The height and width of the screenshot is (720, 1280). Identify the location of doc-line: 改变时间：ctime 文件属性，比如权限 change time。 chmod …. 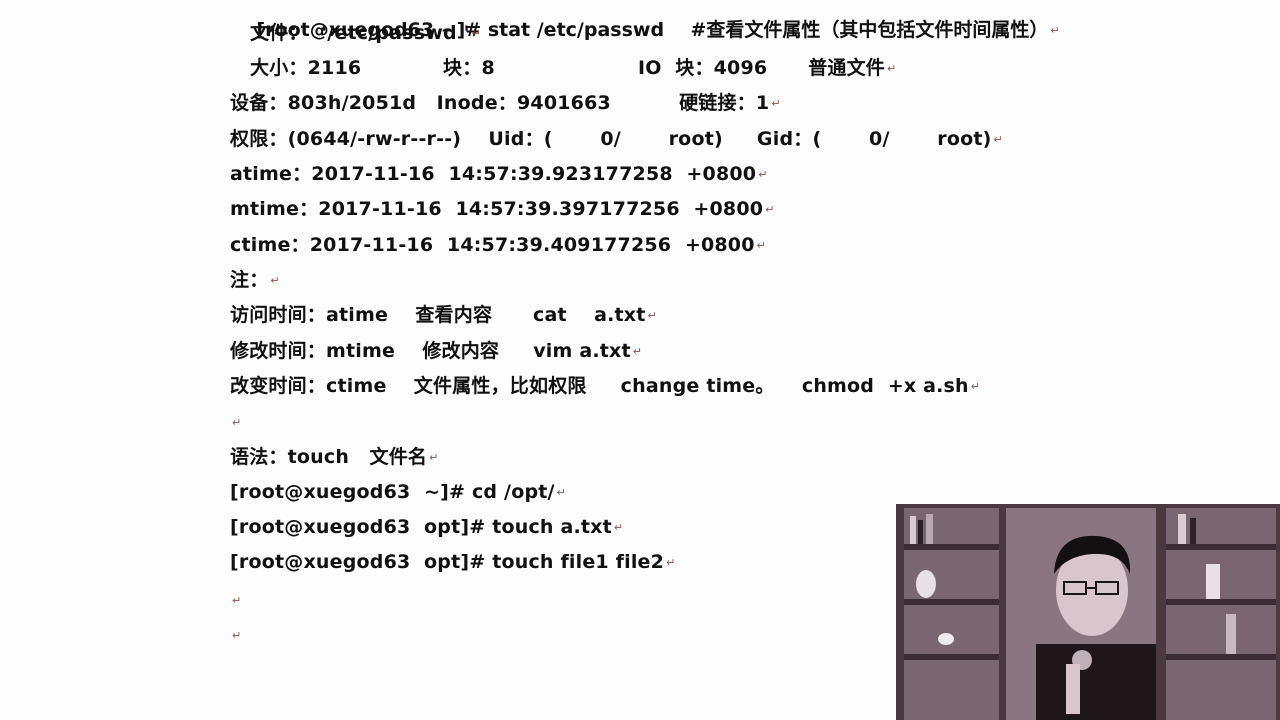
(605, 386).